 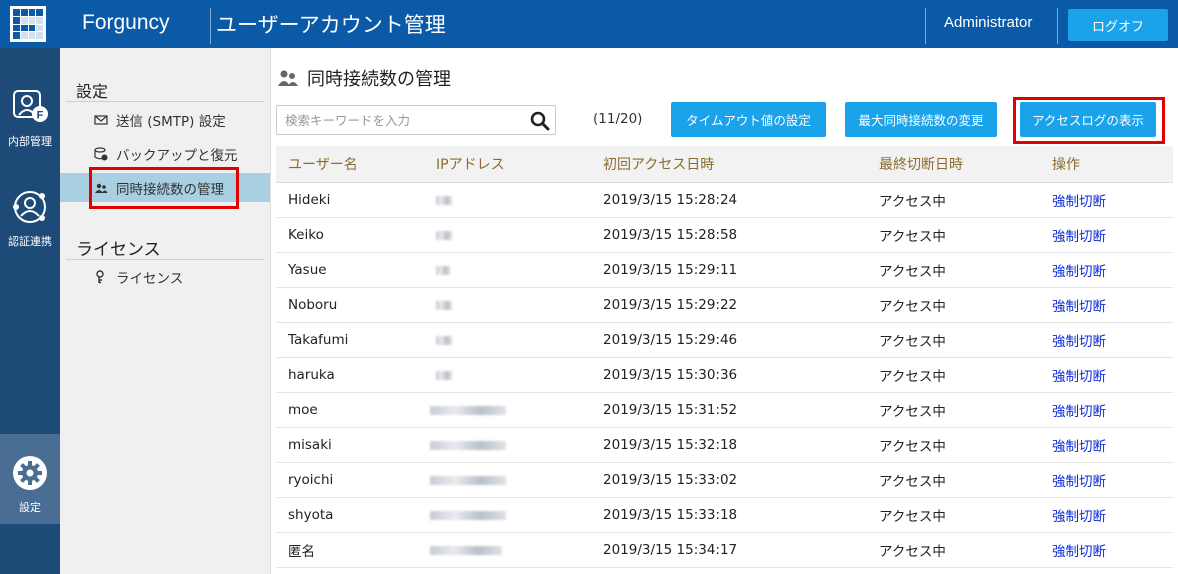 I want to click on rail-item-federation: 認証連携, so click(x=30, y=218).